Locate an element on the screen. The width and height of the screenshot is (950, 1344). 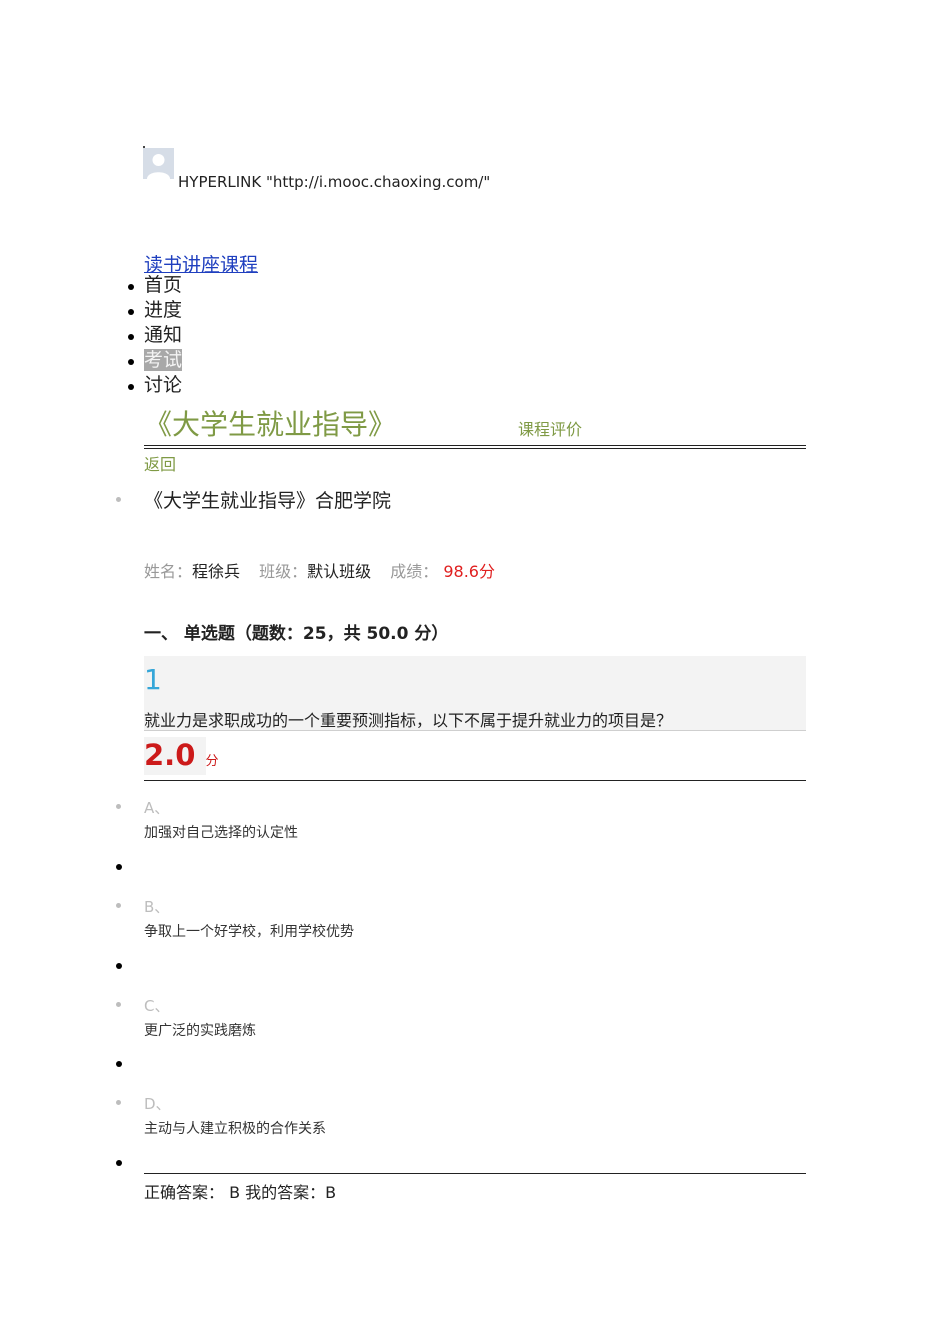
answer-line: 正确答案： B 我的答案：B is located at coordinates (240, 1192).